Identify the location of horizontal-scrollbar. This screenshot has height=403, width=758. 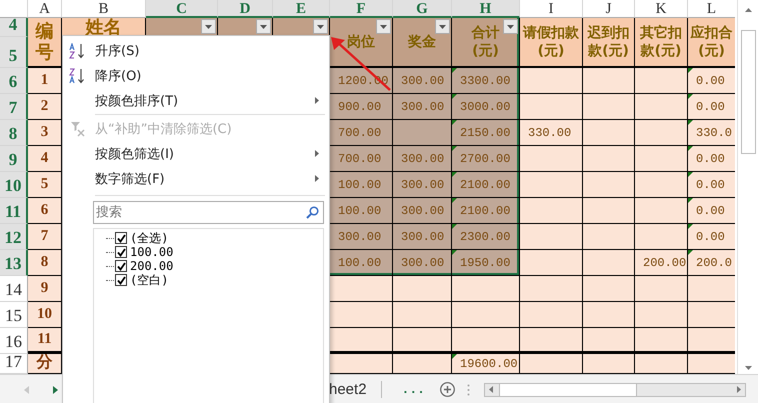
(615, 389).